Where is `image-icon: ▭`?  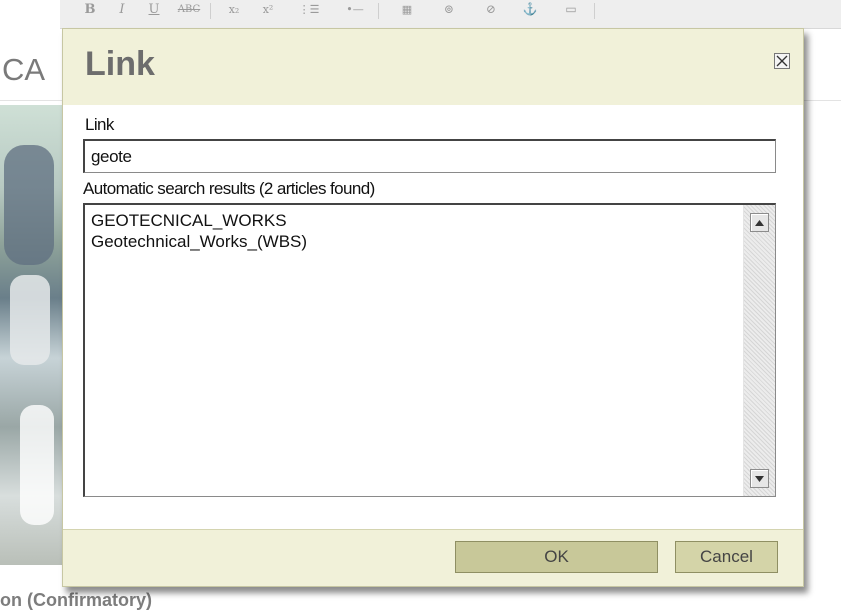 image-icon: ▭ is located at coordinates (571, 9).